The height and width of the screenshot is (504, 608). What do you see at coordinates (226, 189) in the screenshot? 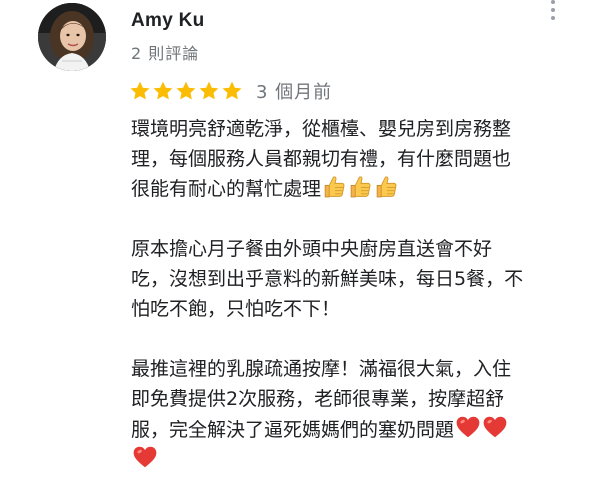
I see `review-text-content: 很能有耐心的幫忙處理` at bounding box center [226, 189].